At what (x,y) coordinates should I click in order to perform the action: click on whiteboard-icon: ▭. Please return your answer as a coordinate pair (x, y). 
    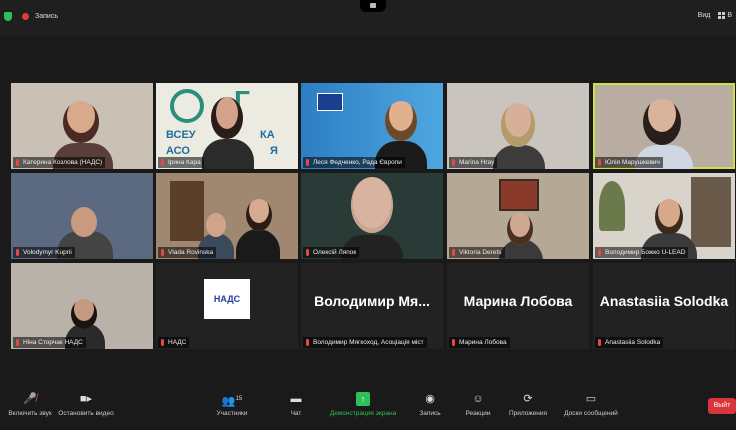
    Looking at the image, I should click on (591, 399).